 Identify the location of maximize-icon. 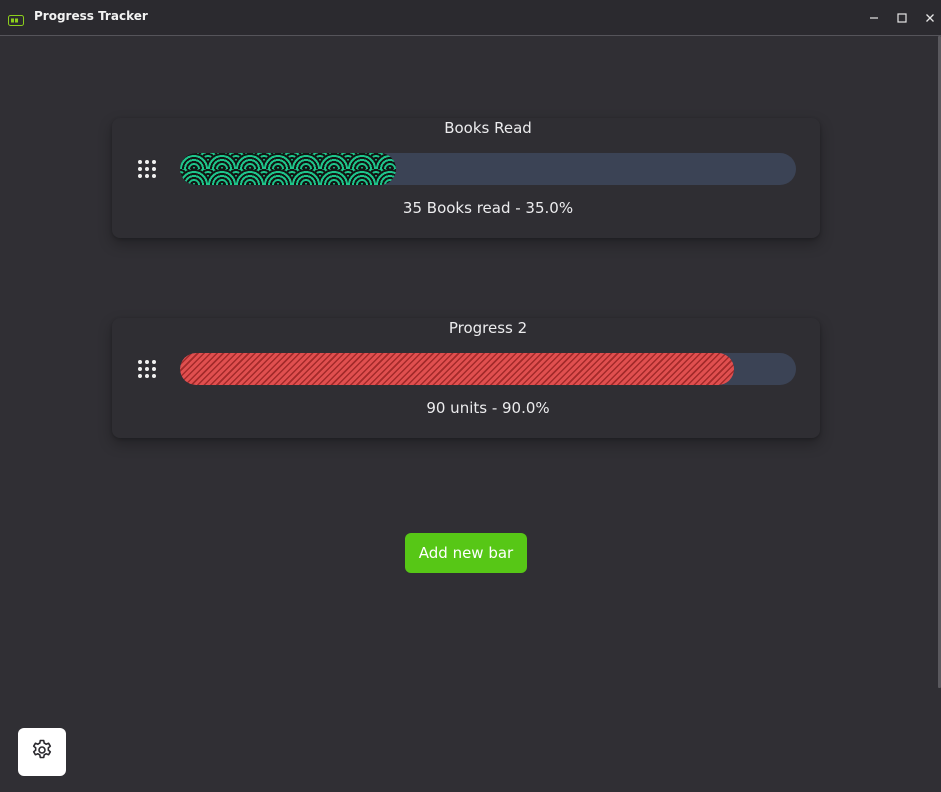
(902, 18).